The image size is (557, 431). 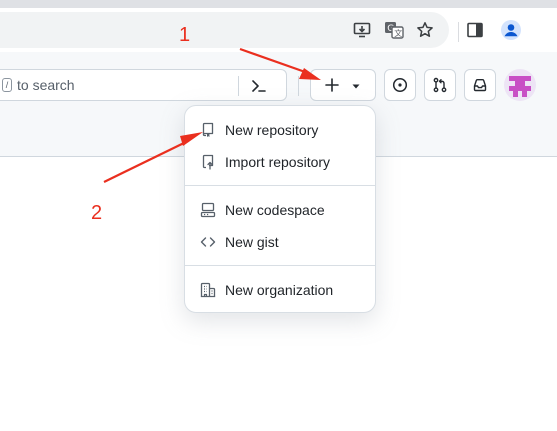 I want to click on menu-item-label: Import repository, so click(x=278, y=162).